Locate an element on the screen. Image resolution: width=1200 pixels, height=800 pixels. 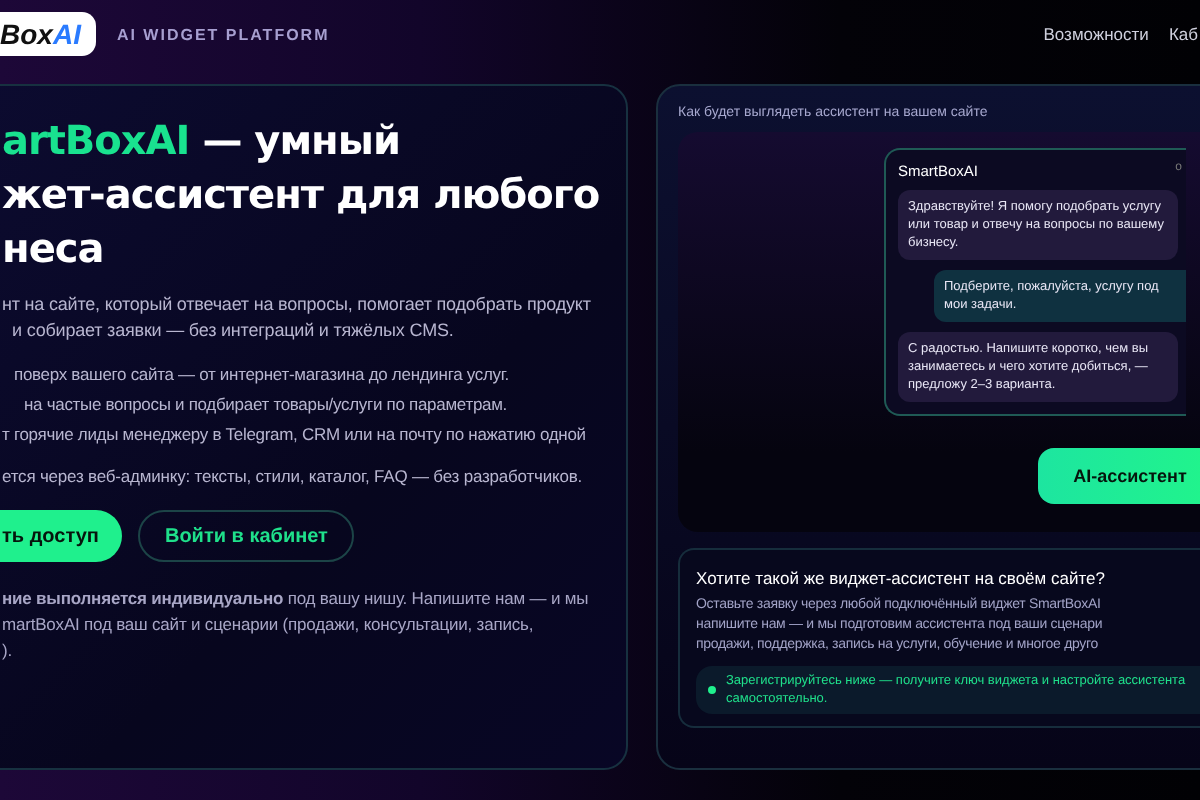
intro-text: нт на сайте, который отвечает на вопросы, помогает подобрать продукт is located at coordinates (297, 305).